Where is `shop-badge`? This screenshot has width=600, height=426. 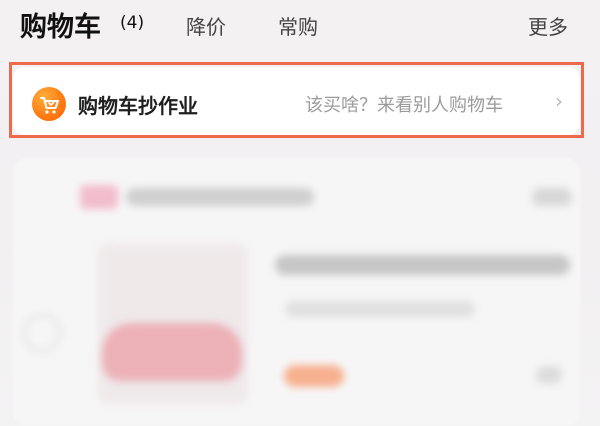 shop-badge is located at coordinates (99, 197).